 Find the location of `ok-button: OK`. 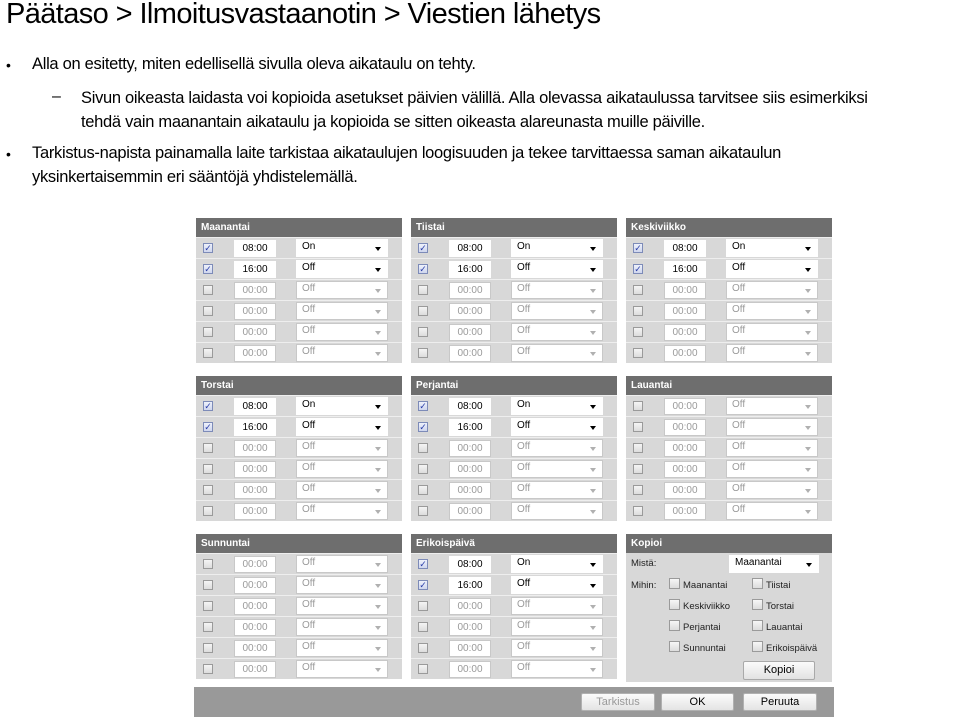

ok-button: OK is located at coordinates (697, 702).